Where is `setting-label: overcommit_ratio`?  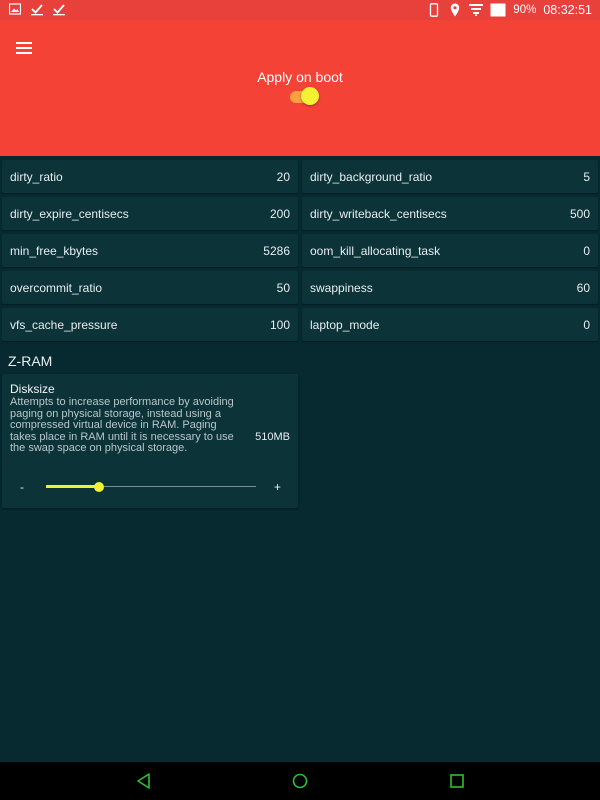 setting-label: overcommit_ratio is located at coordinates (56, 287).